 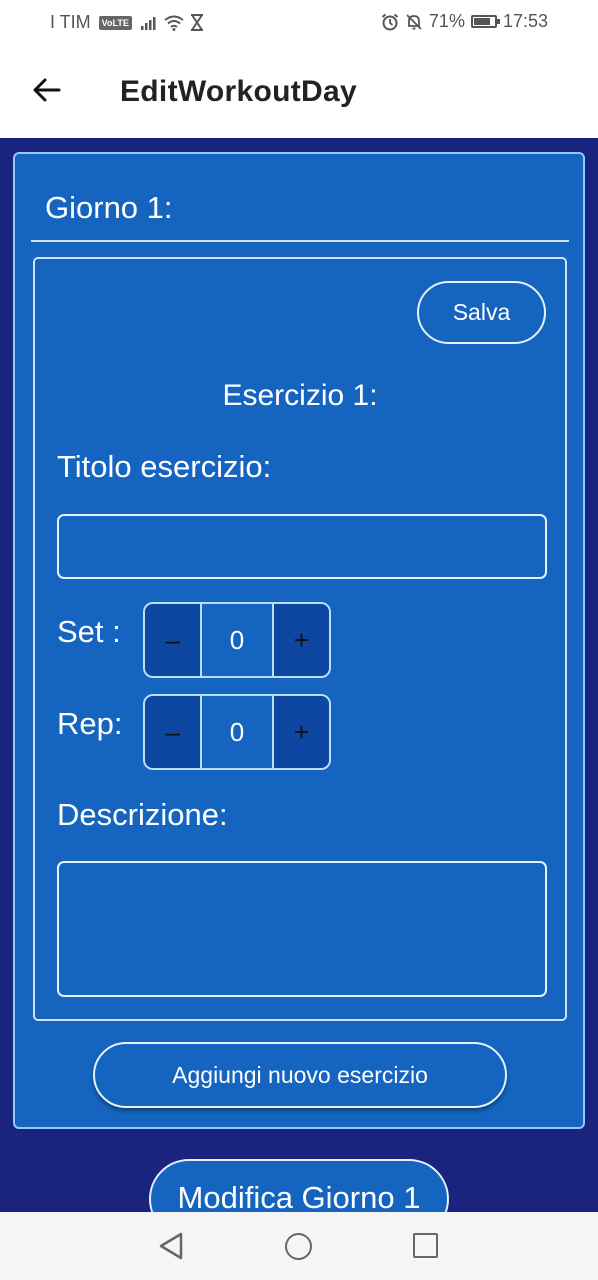 What do you see at coordinates (238, 91) in the screenshot?
I see `page-title: EditWorkoutDay` at bounding box center [238, 91].